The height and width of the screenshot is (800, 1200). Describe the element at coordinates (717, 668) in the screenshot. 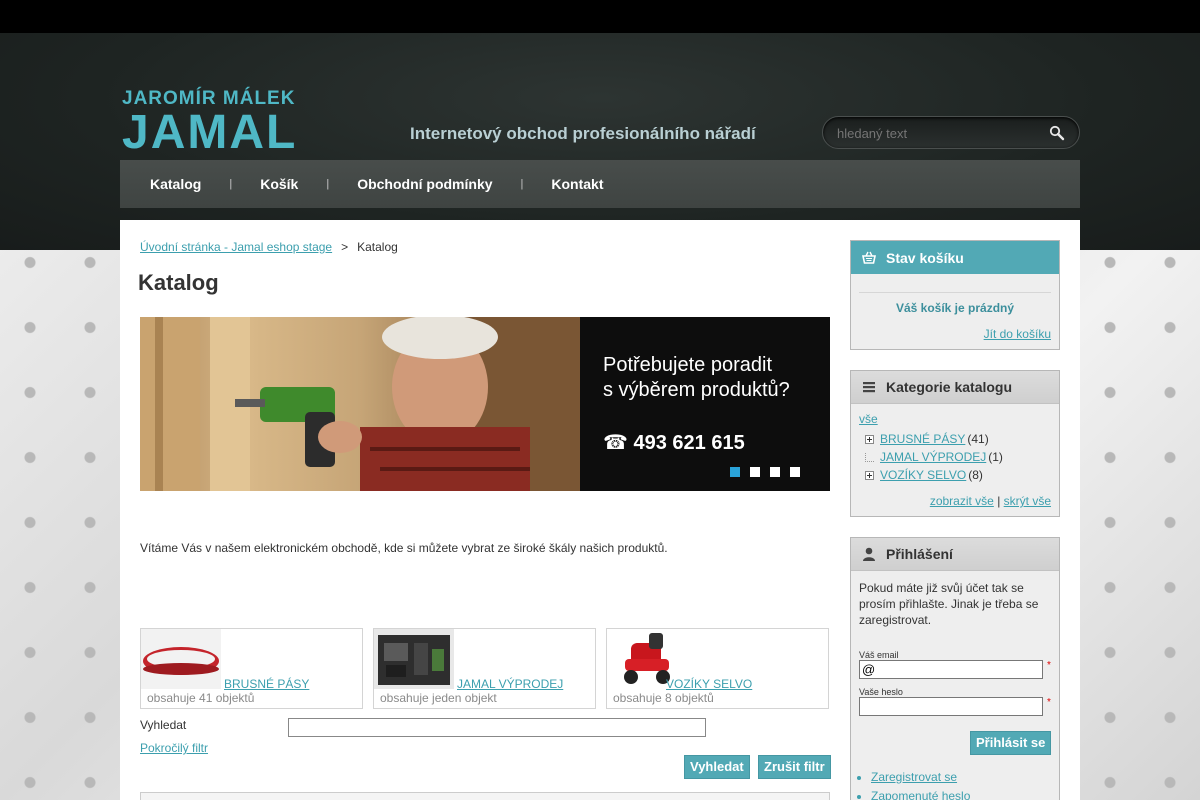

I see `category-tile: VOZÍKY SELVO obsahuje 8 objektů` at that location.